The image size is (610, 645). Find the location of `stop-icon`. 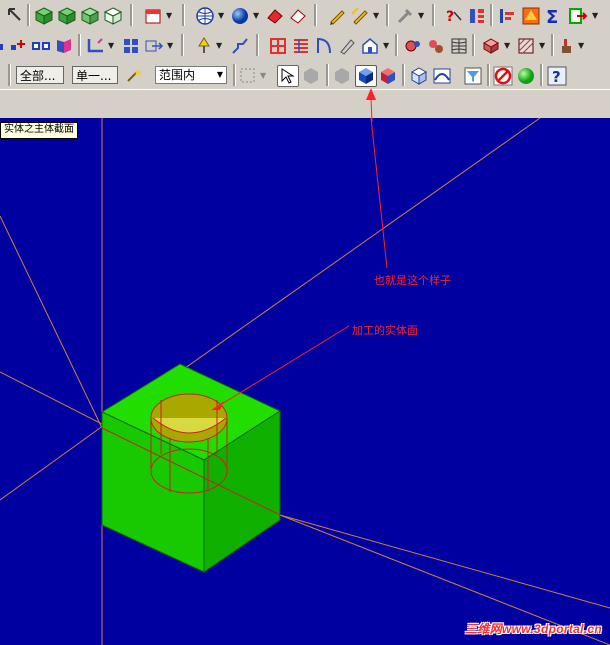

stop-icon is located at coordinates (503, 76).